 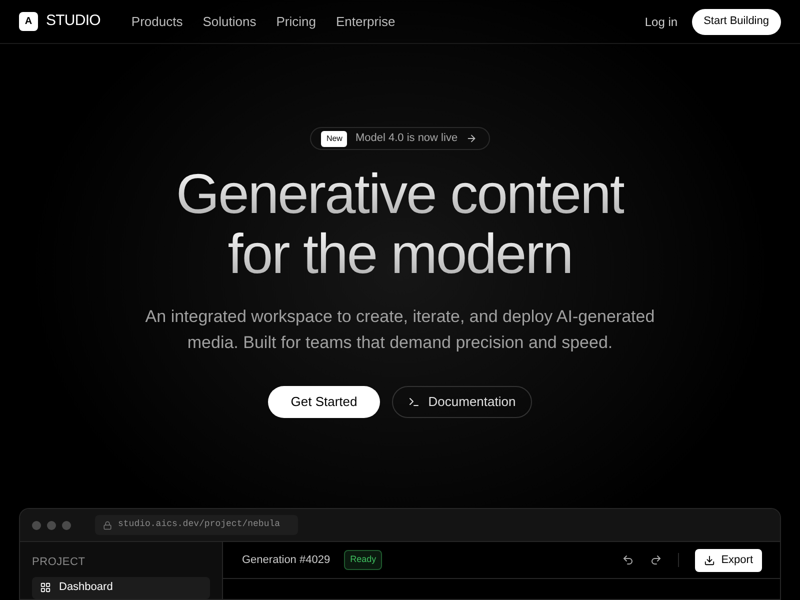 What do you see at coordinates (736, 21) in the screenshot?
I see `start-building-button: Start Building` at bounding box center [736, 21].